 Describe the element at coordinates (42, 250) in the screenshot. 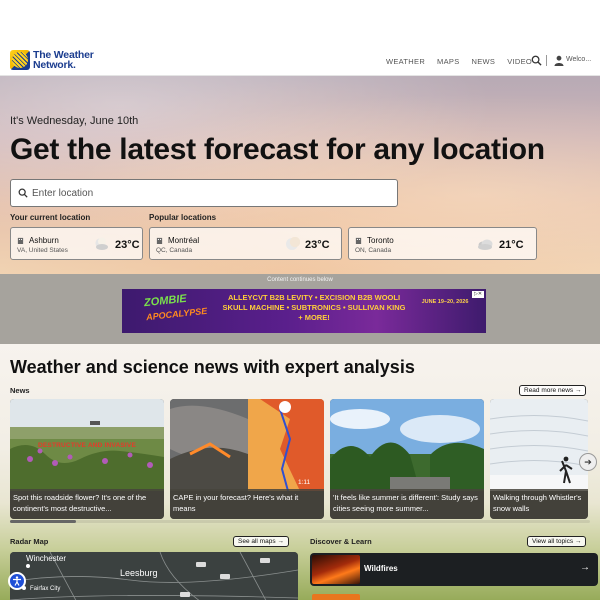

I see `card-region: VA, United States` at that location.